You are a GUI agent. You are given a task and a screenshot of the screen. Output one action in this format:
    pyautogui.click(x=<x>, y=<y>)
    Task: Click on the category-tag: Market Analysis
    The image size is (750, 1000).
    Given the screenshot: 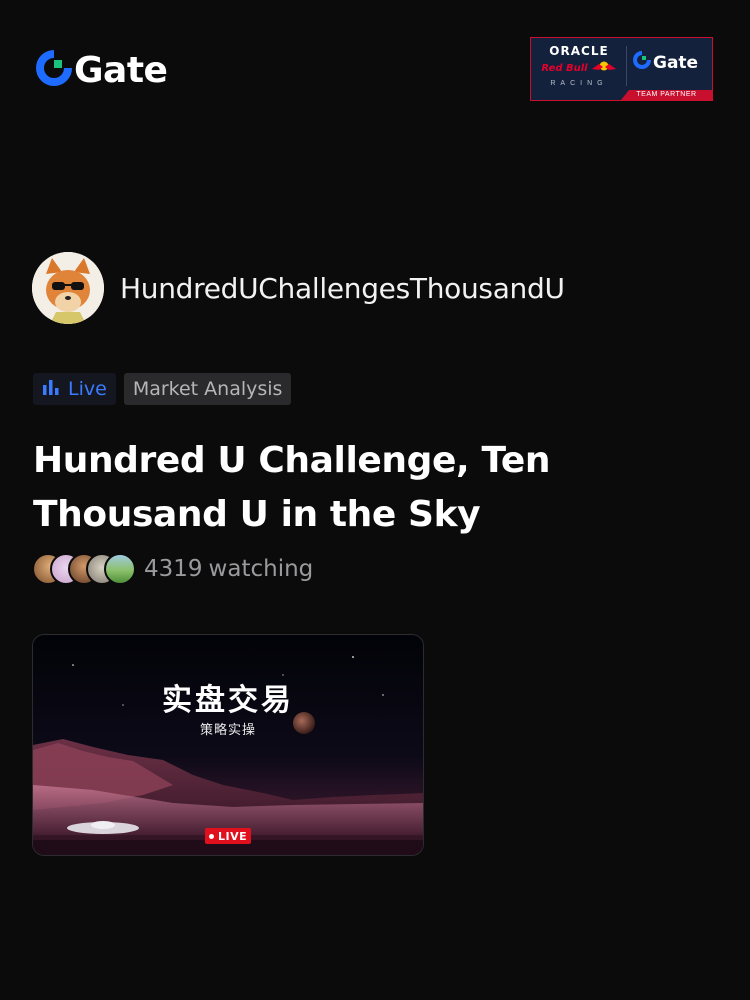 What is the action you would take?
    pyautogui.click(x=207, y=389)
    